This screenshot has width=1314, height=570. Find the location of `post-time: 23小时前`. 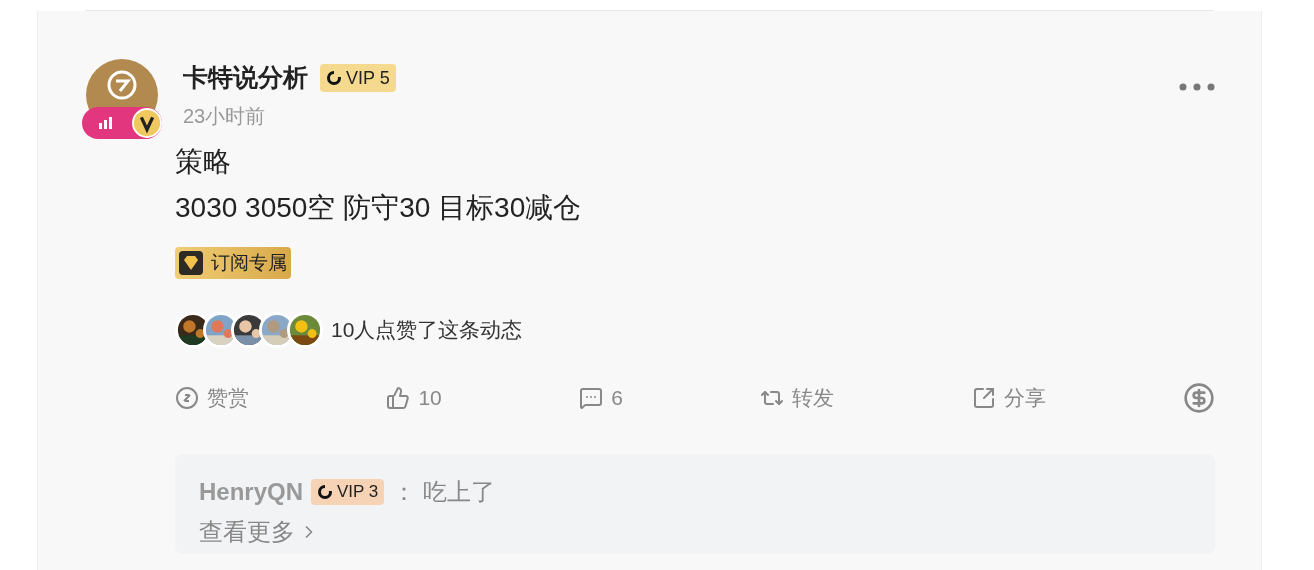

post-time: 23小时前 is located at coordinates (225, 116).